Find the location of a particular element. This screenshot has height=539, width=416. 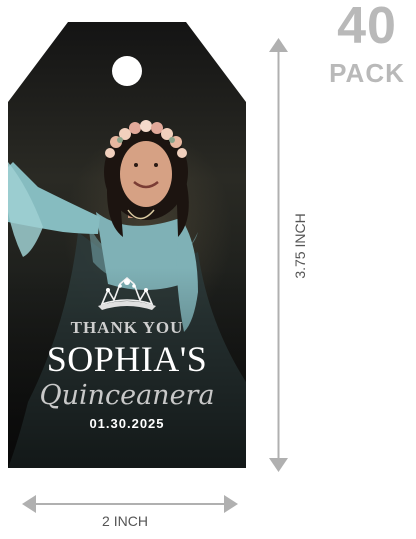

pack-label: PACK is located at coordinates (367, 73).